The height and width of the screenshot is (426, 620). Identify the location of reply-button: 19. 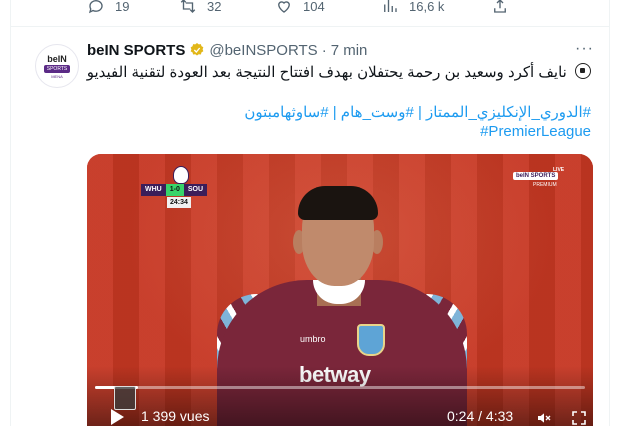
(108, 9).